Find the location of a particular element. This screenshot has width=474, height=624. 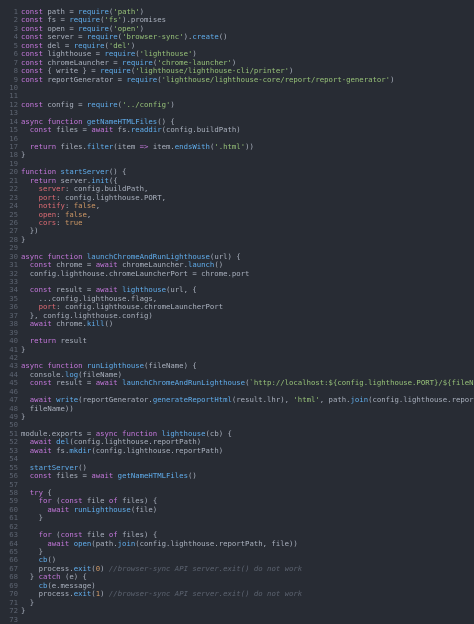

code-line: 57 is located at coordinates (237, 484).